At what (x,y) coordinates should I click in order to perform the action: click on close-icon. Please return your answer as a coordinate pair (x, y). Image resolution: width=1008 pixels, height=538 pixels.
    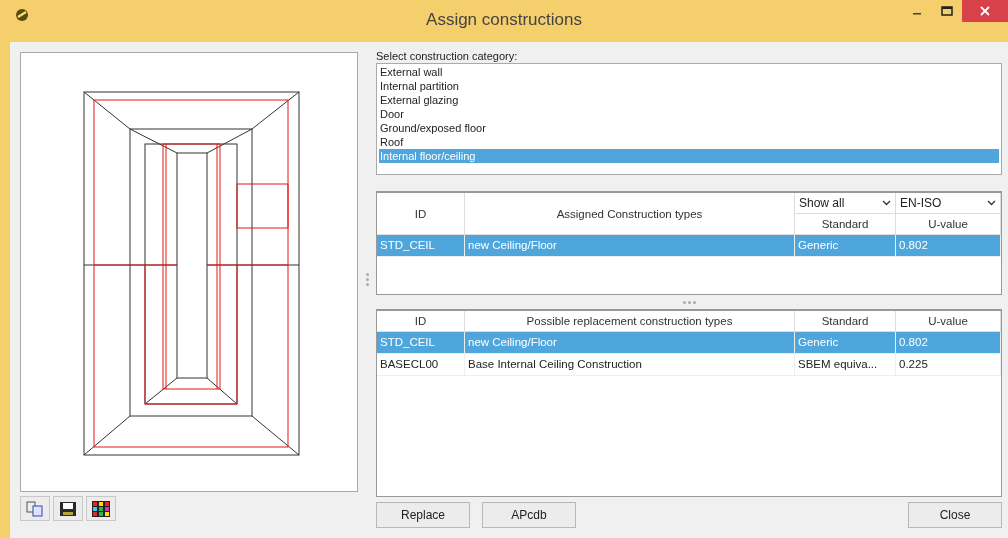
    Looking at the image, I should click on (985, 11).